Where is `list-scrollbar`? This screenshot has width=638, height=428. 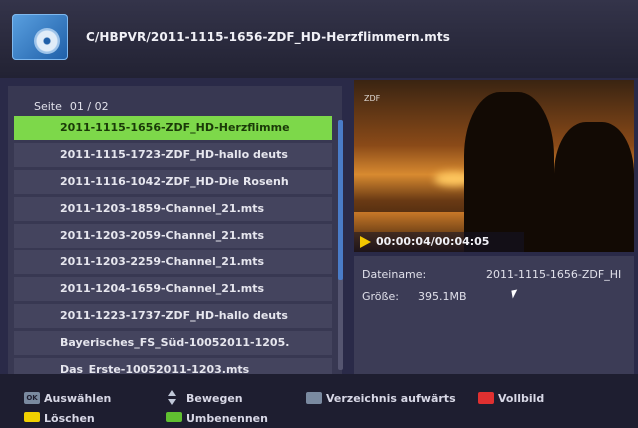 list-scrollbar is located at coordinates (340, 245).